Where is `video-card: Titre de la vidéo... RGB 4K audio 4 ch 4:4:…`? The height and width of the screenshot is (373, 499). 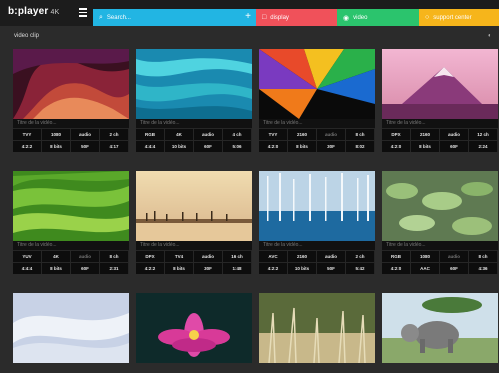
video-card: Titre de la vidéo... RGB 4K audio 4 ch 4:4:… is located at coordinates (194, 100).